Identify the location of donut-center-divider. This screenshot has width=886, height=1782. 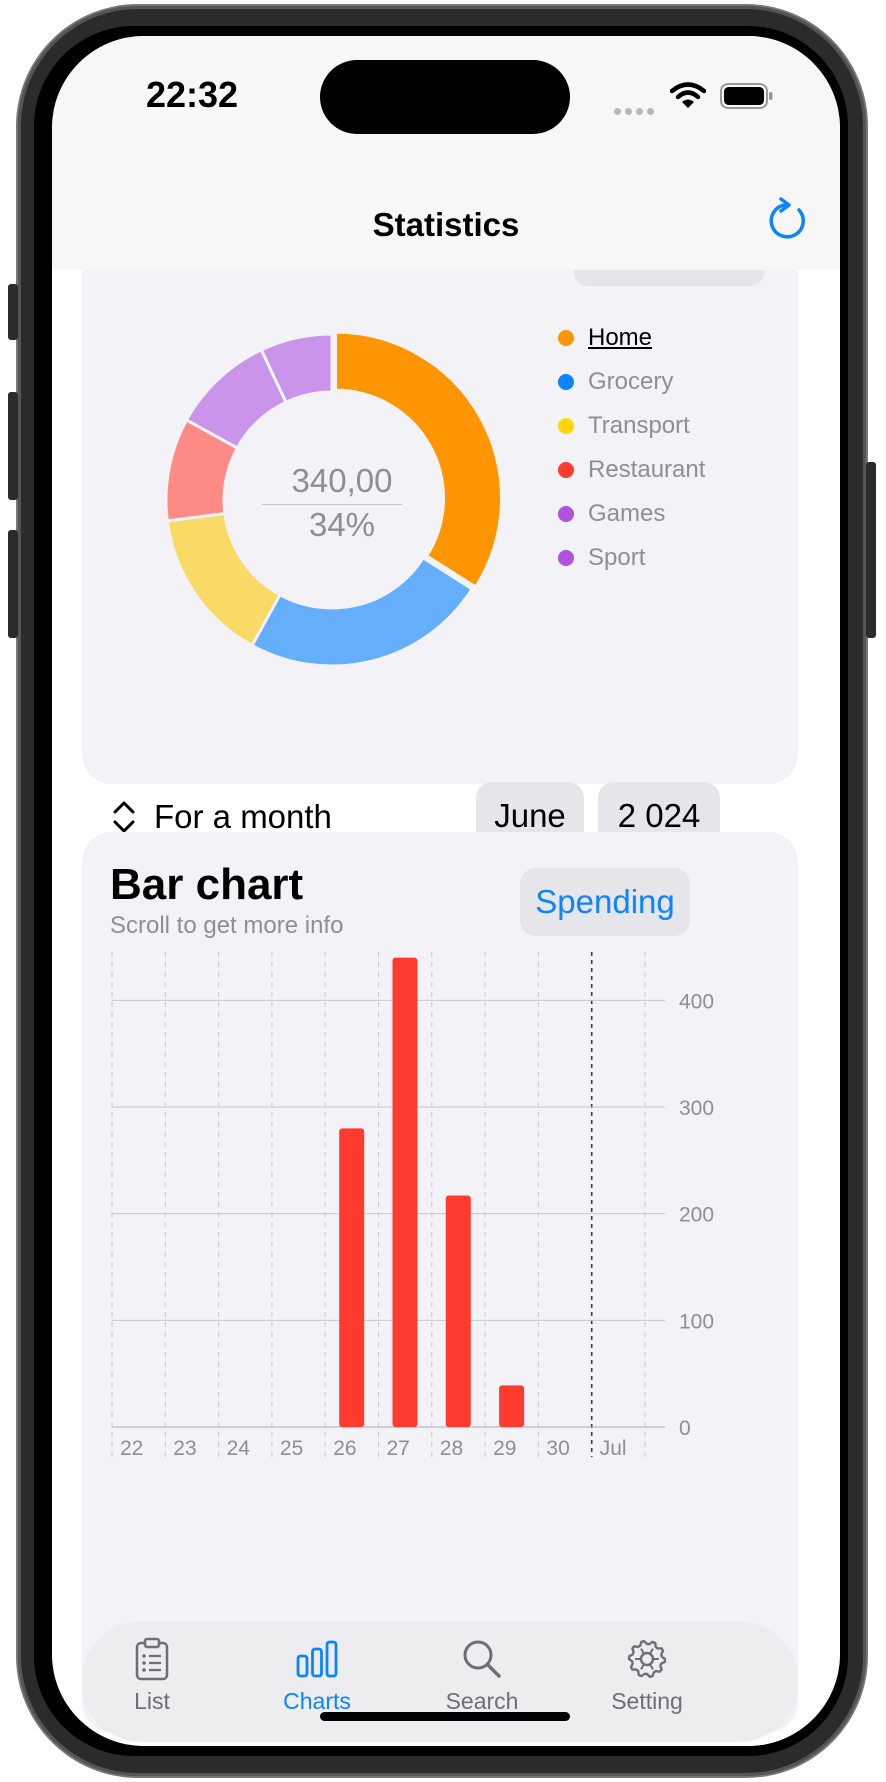
(332, 504).